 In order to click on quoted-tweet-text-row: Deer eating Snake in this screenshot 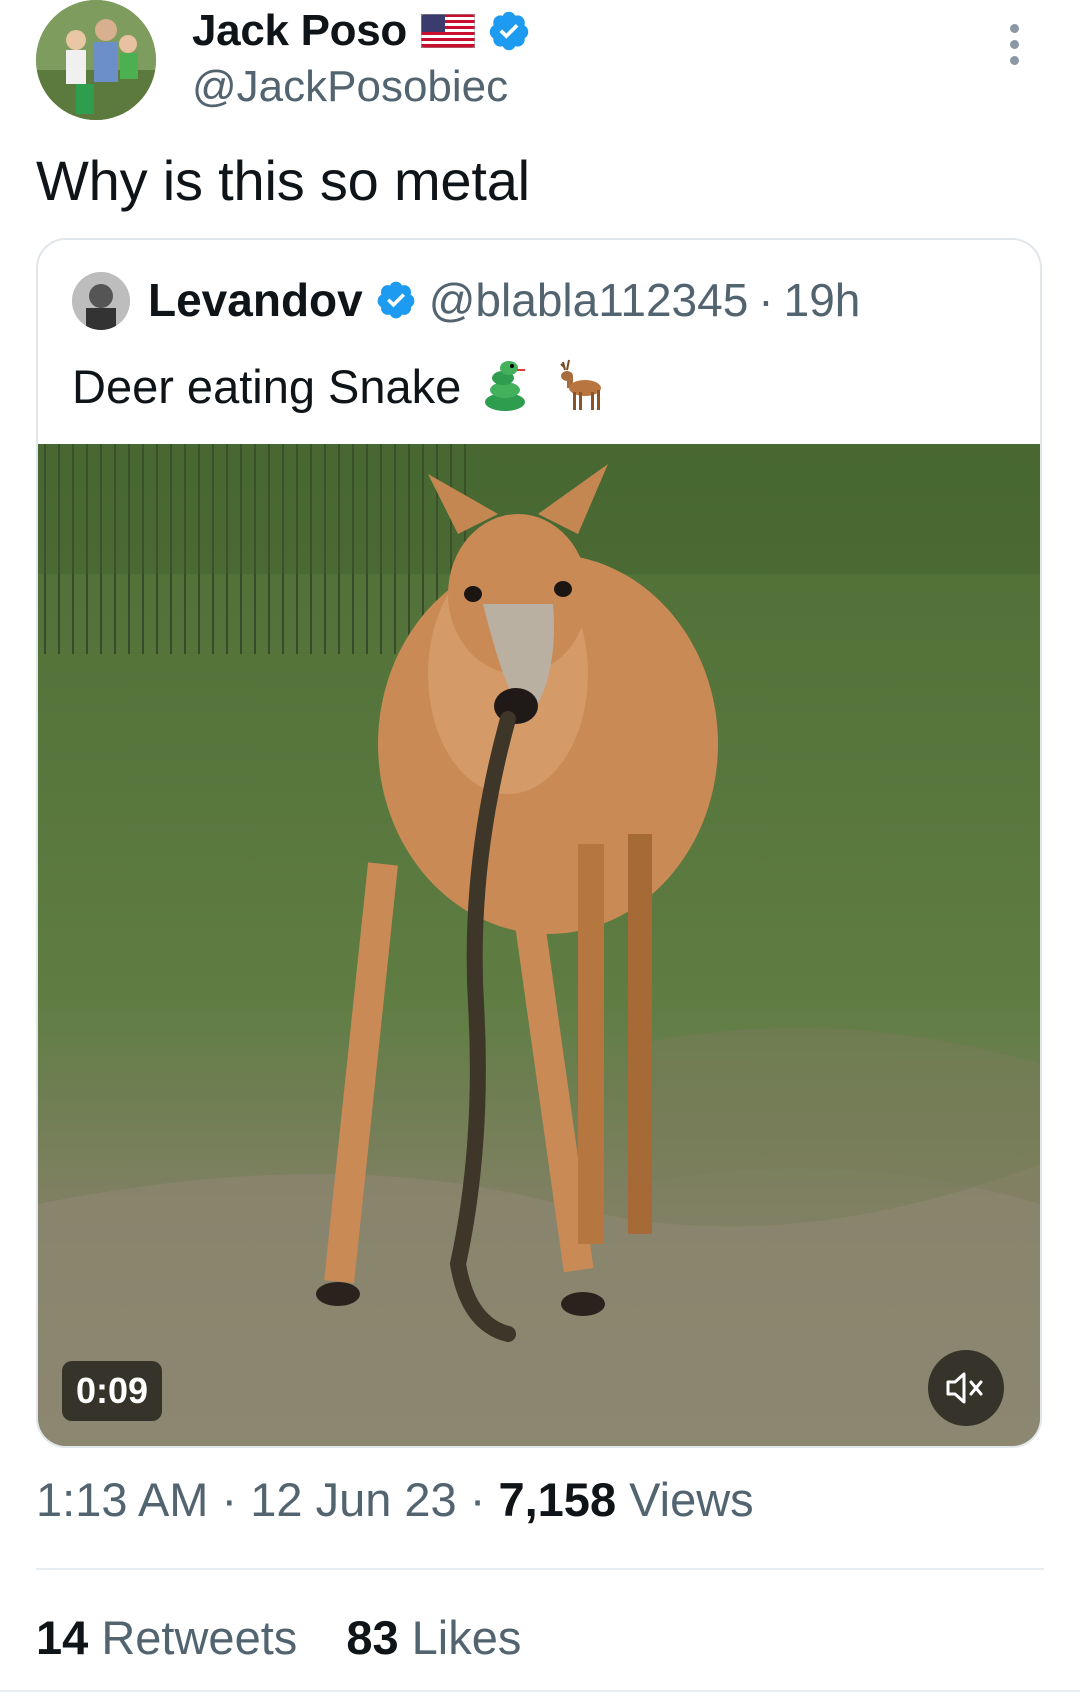, I will do `click(338, 386)`.